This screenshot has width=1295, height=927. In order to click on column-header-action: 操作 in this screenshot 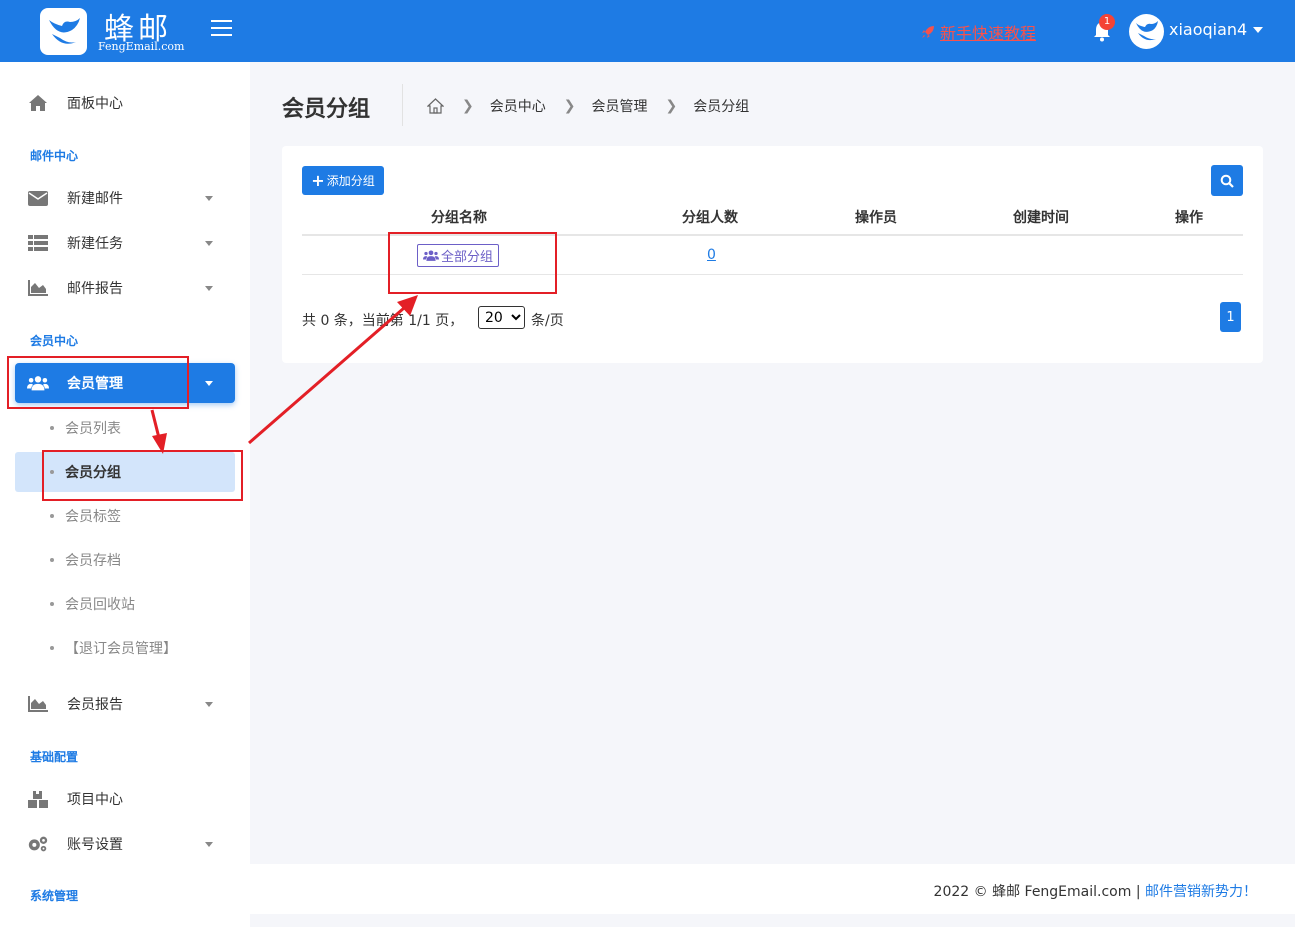, I will do `click(1189, 218)`.